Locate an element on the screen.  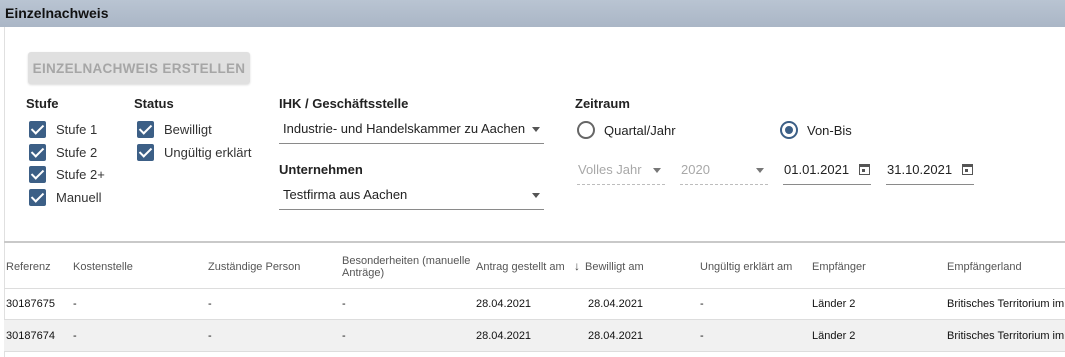
status-label: Status is located at coordinates (154, 103).